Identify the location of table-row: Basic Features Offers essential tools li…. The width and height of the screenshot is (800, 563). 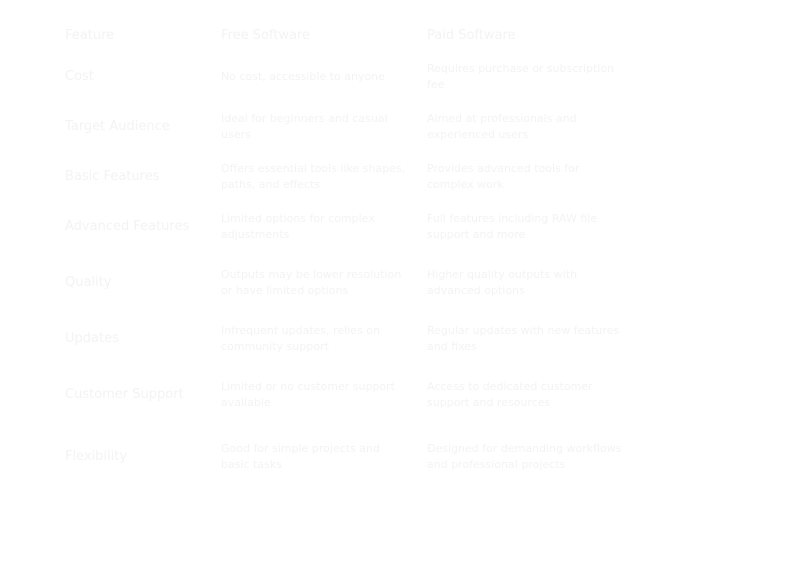
(346, 177).